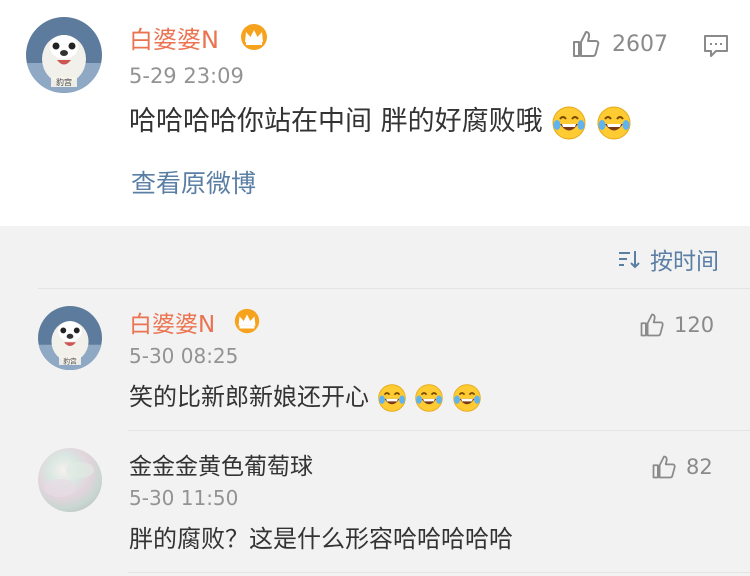 The width and height of the screenshot is (750, 576). I want to click on reply-text-label: 笑的比新郎新娘还开心, so click(249, 397).